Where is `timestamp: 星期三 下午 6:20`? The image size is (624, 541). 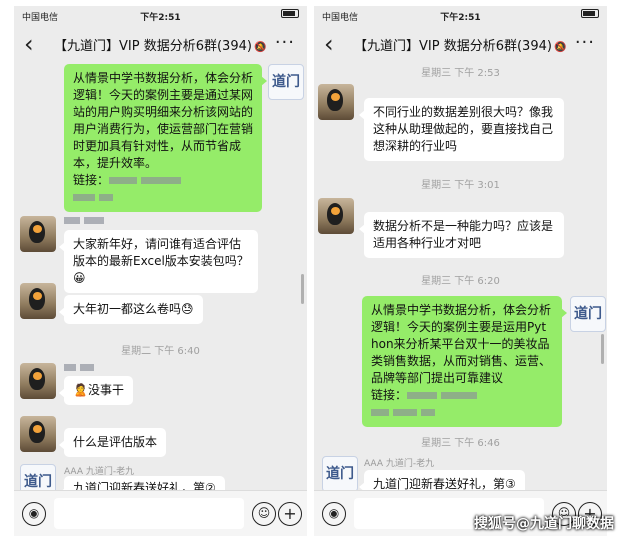 timestamp: 星期三 下午 6:20 is located at coordinates (460, 281).